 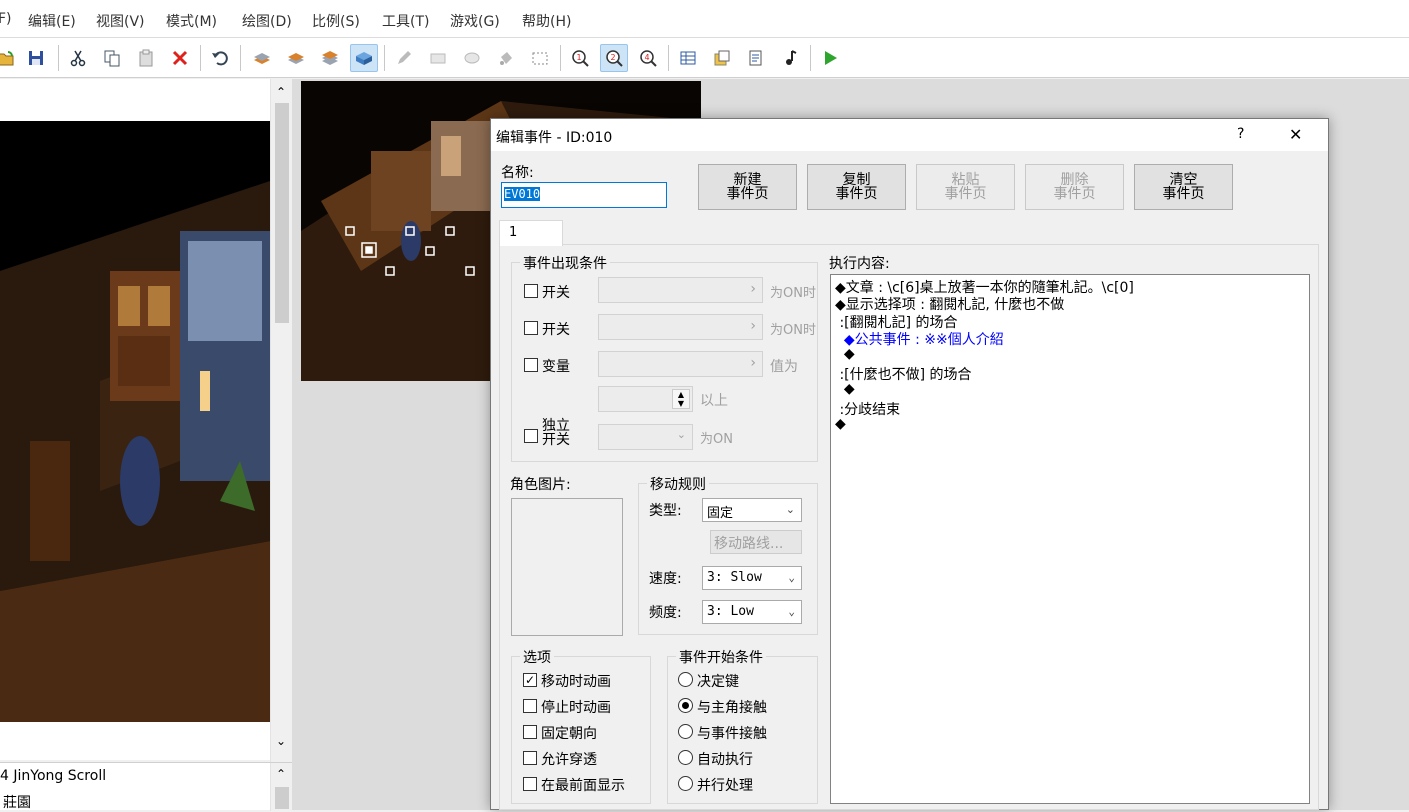 What do you see at coordinates (36, 58) in the screenshot?
I see `save-icon` at bounding box center [36, 58].